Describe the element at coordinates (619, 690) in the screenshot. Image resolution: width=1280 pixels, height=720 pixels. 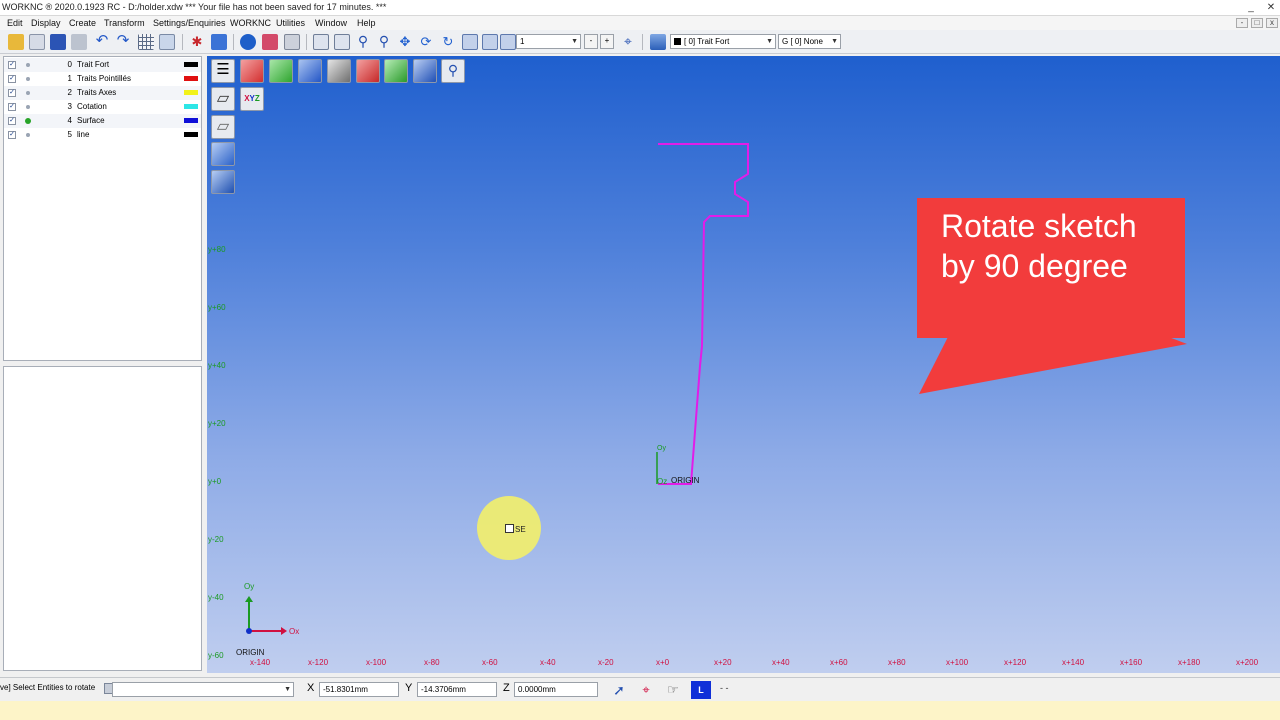
I see `pick-point-icon: ➚` at that location.